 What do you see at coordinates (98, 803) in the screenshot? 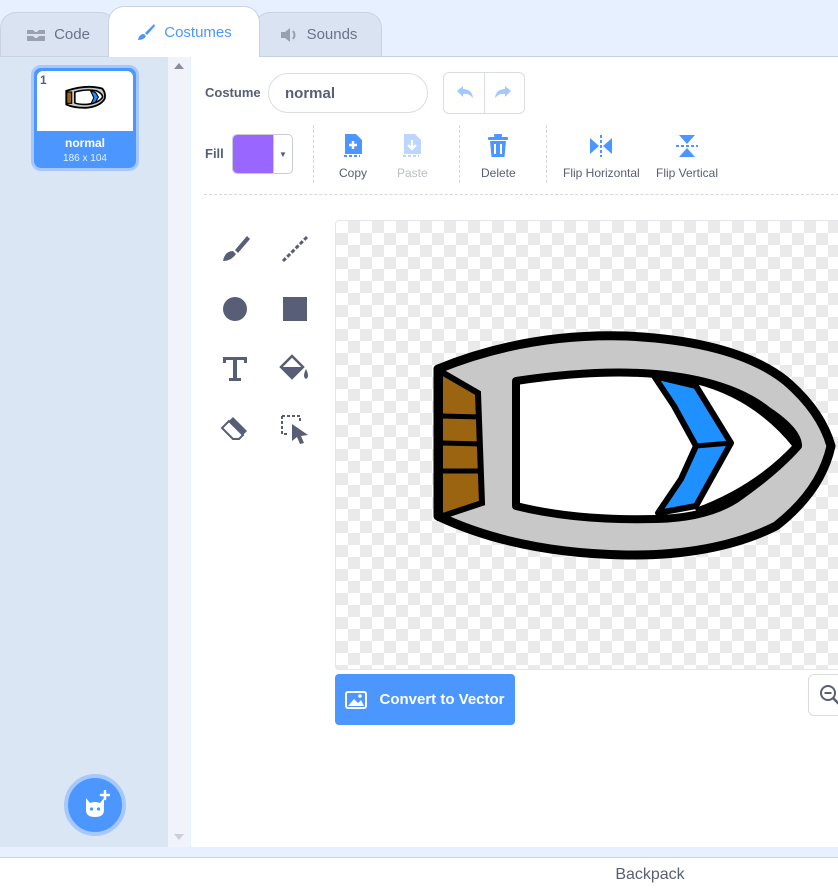
I see `cat-plus-icon` at bounding box center [98, 803].